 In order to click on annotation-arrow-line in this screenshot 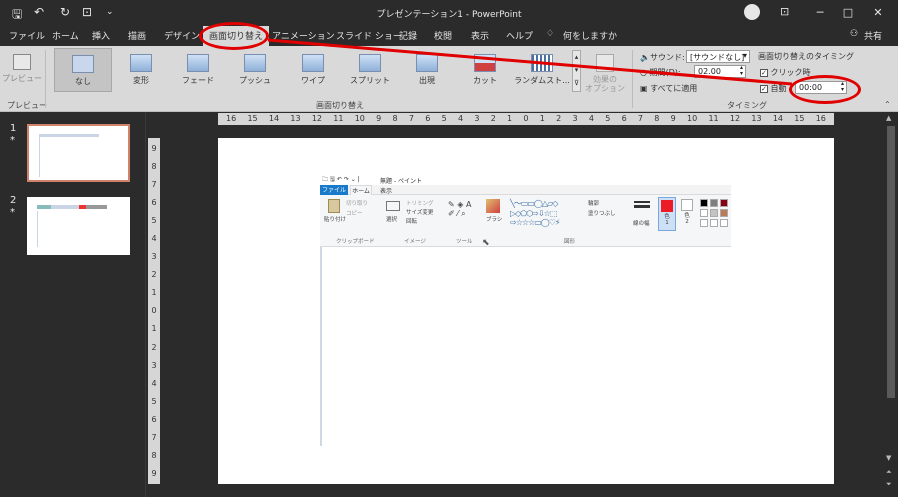, I will do `click(530, 62)`.